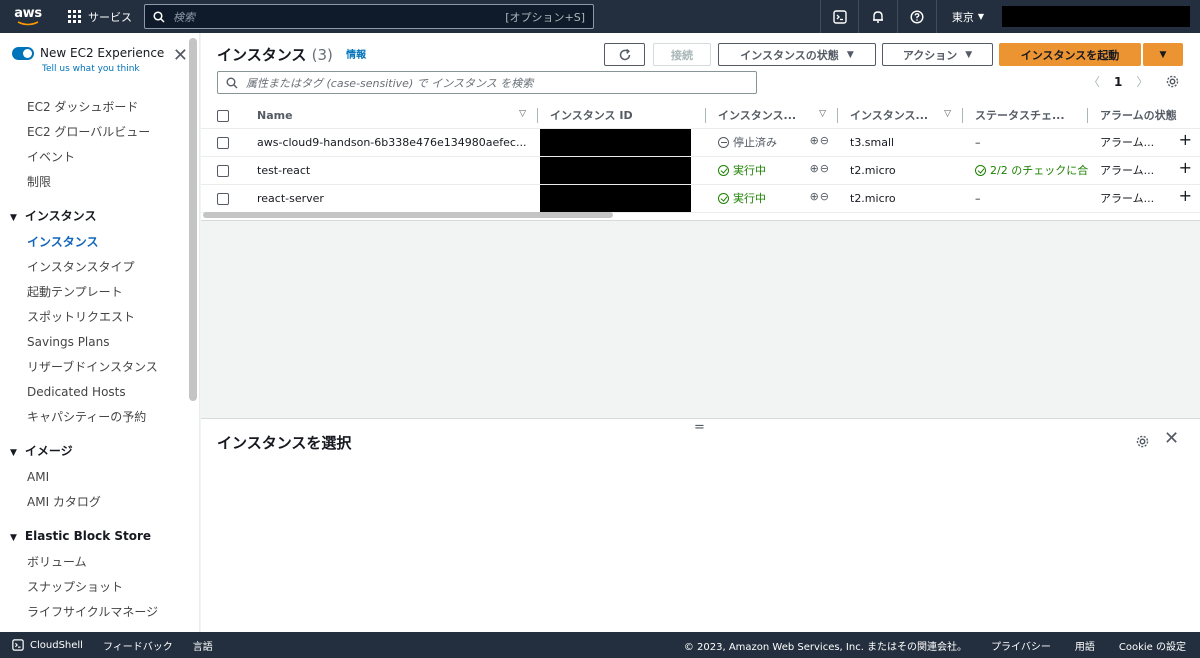 Image resolution: width=1200 pixels, height=658 pixels. What do you see at coordinates (389, 116) in the screenshot?
I see `column-header-name: Name ▽` at bounding box center [389, 116].